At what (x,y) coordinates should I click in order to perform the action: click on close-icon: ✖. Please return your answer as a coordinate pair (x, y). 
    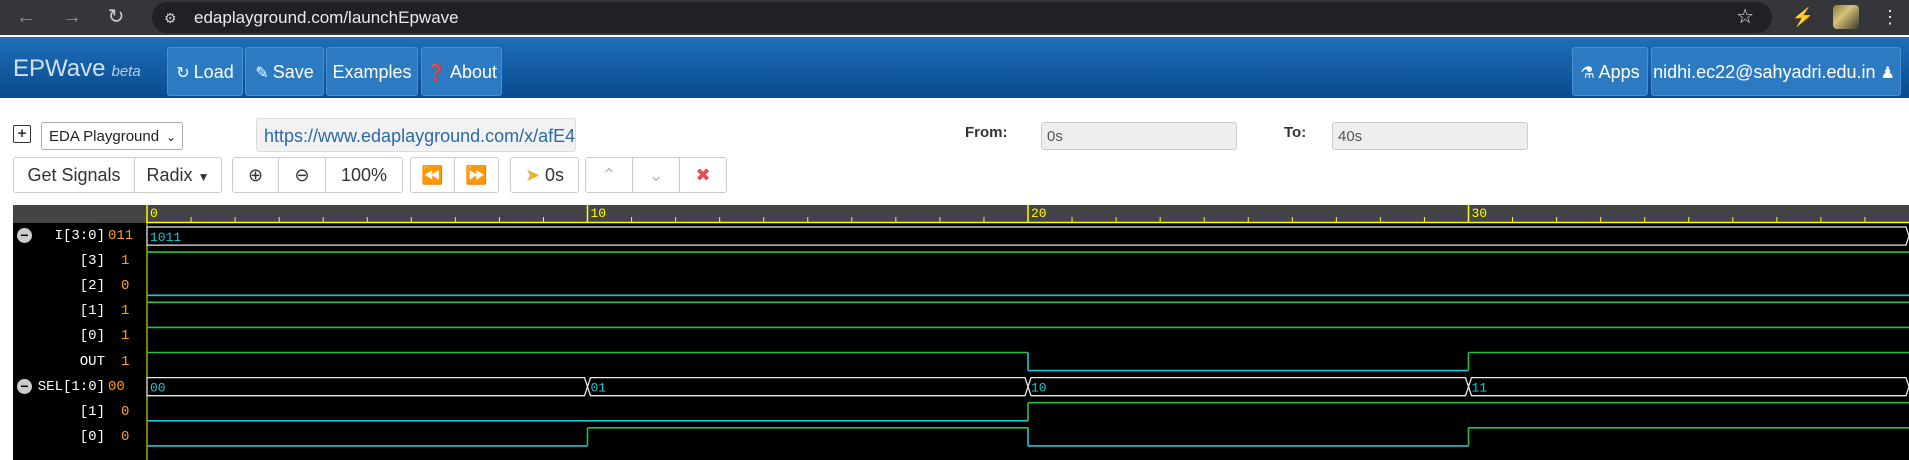
    Looking at the image, I should click on (703, 175).